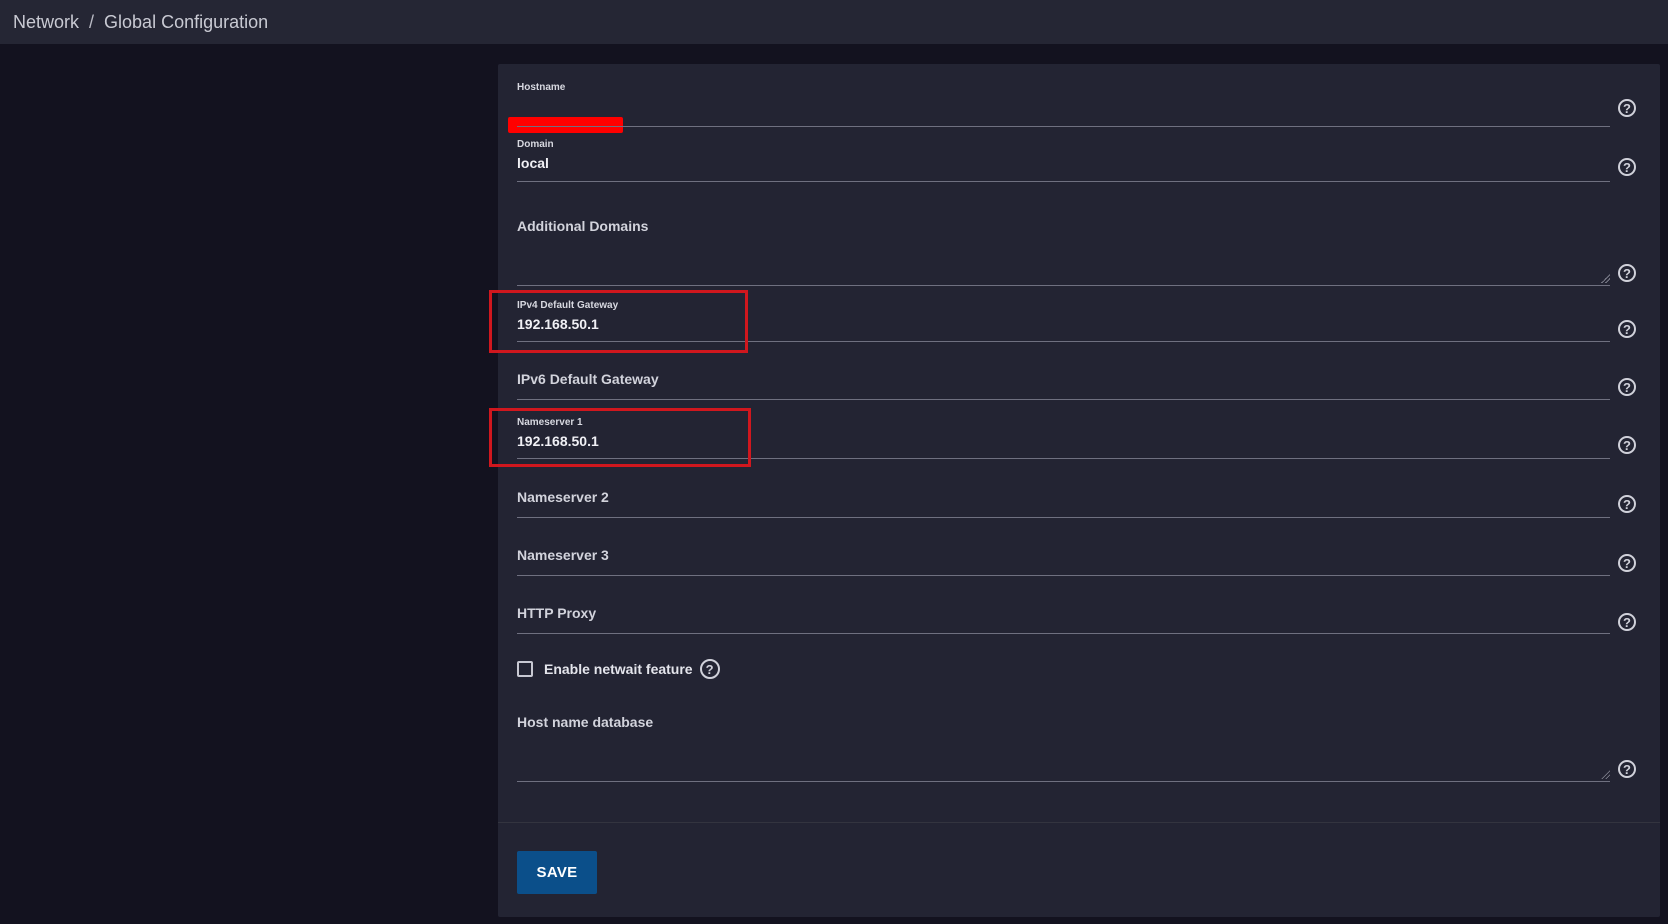 Image resolution: width=1668 pixels, height=924 pixels. I want to click on host-db-underline, so click(1063, 781).